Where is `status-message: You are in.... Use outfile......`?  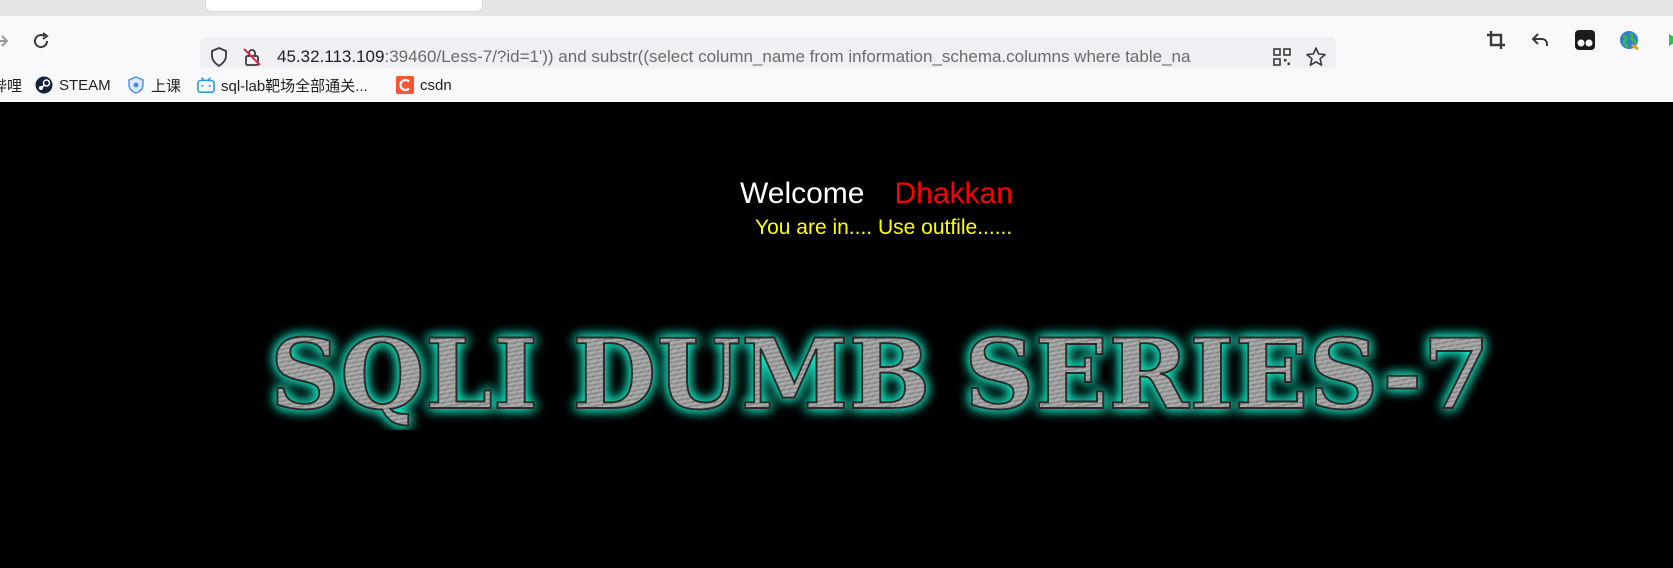
status-message: You are in.... Use outfile...... is located at coordinates (884, 227).